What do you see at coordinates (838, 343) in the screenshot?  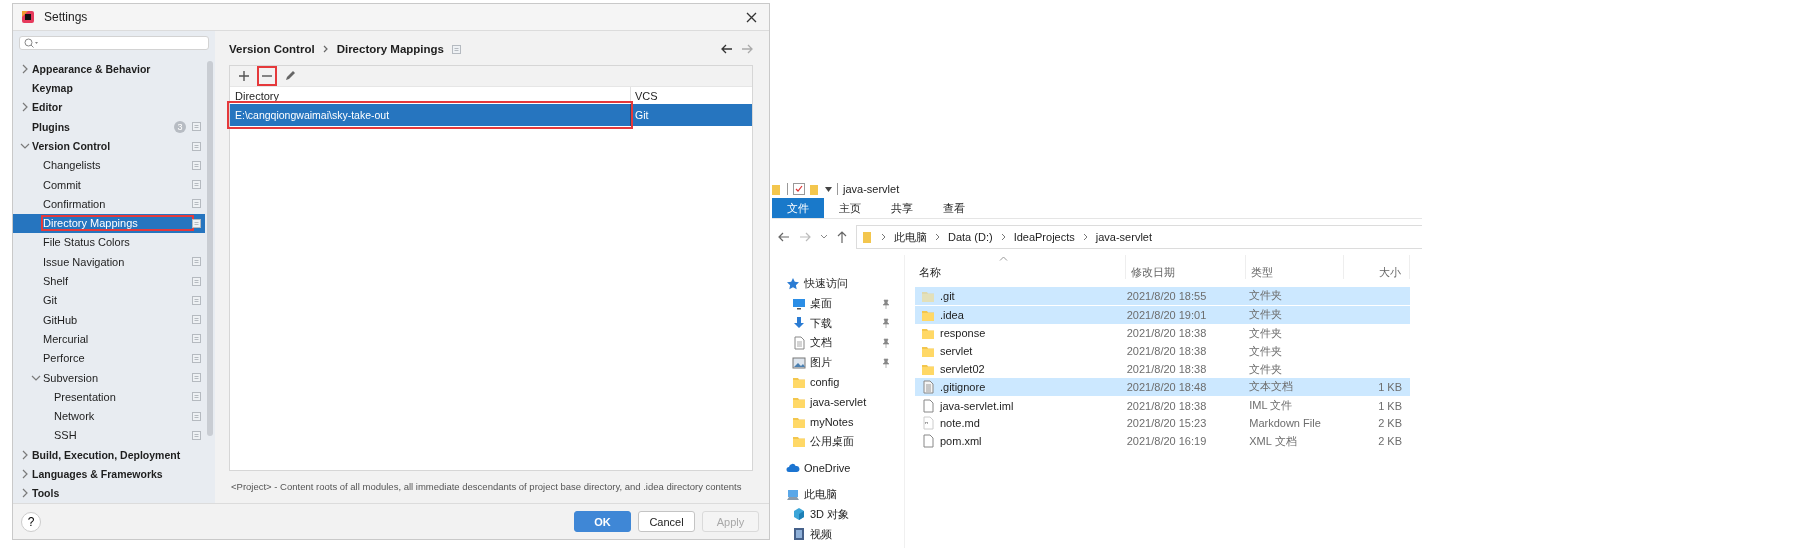 I see `navigation-item: 文档` at bounding box center [838, 343].